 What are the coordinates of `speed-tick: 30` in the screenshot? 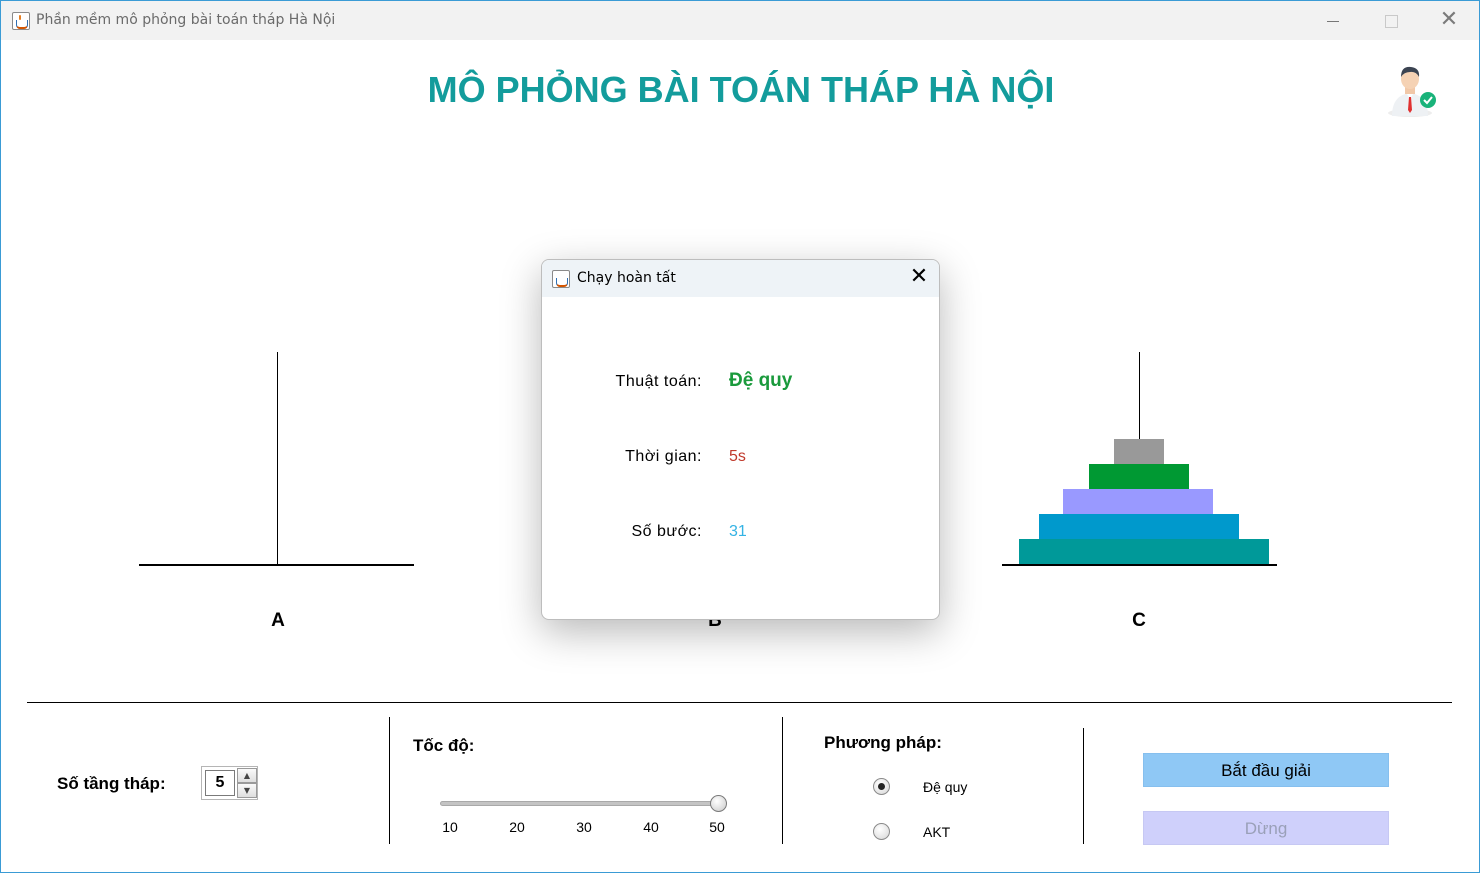 It's located at (584, 827).